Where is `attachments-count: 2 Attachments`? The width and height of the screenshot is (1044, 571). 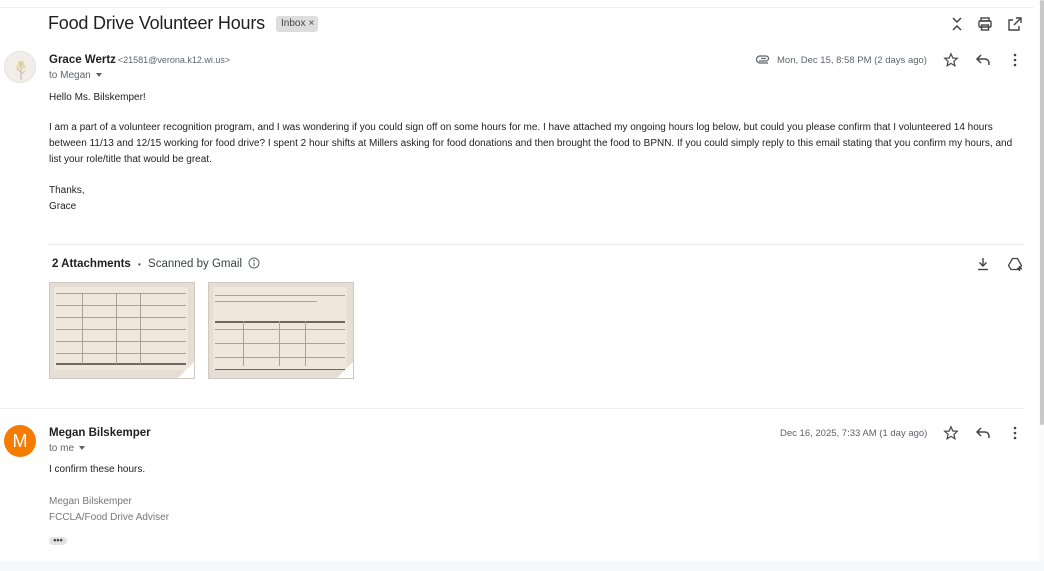 attachments-count: 2 Attachments is located at coordinates (91, 264).